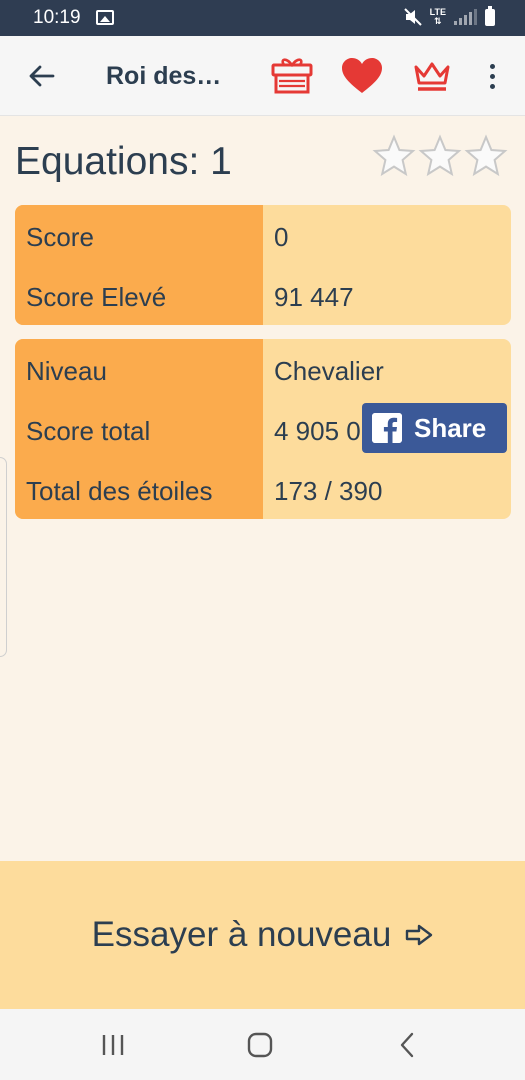 Image resolution: width=525 pixels, height=1080 pixels. What do you see at coordinates (263, 371) in the screenshot?
I see `rank-row: Niveau Chevalier` at bounding box center [263, 371].